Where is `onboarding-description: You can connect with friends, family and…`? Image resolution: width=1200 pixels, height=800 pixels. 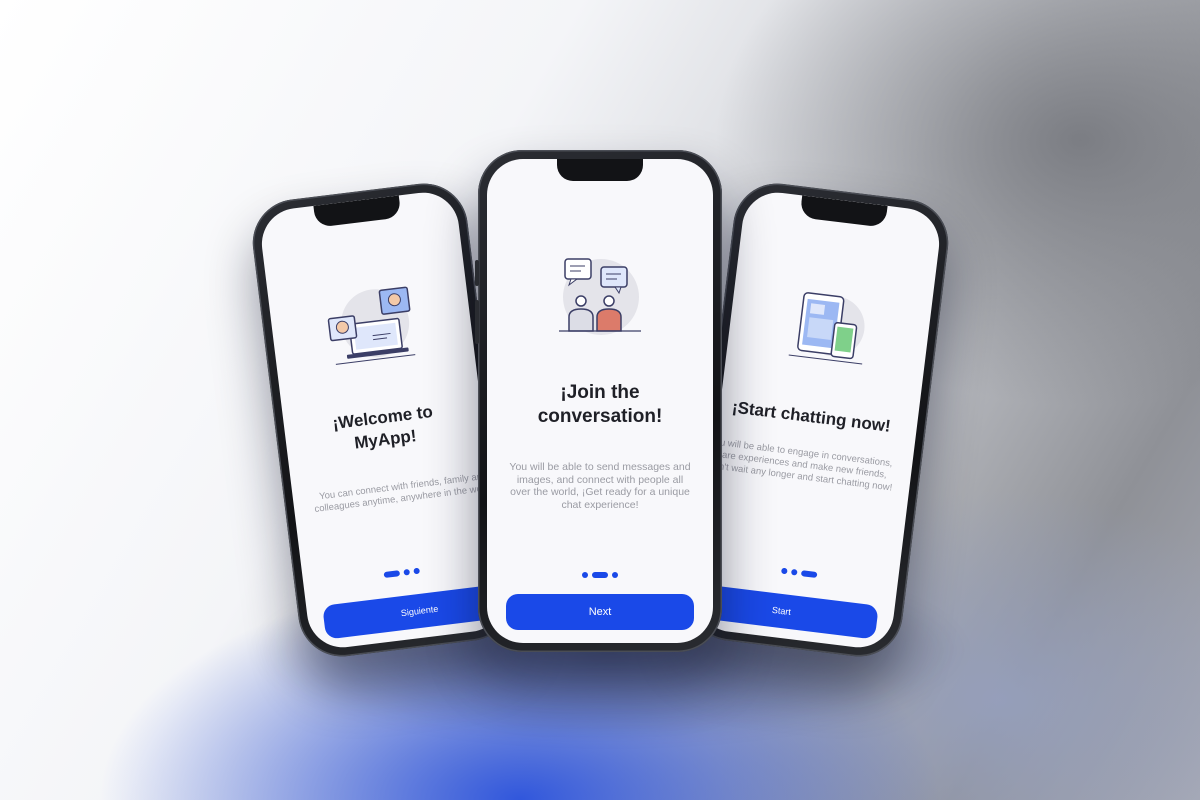 onboarding-description: You can connect with friends, family and… is located at coordinates (404, 492).